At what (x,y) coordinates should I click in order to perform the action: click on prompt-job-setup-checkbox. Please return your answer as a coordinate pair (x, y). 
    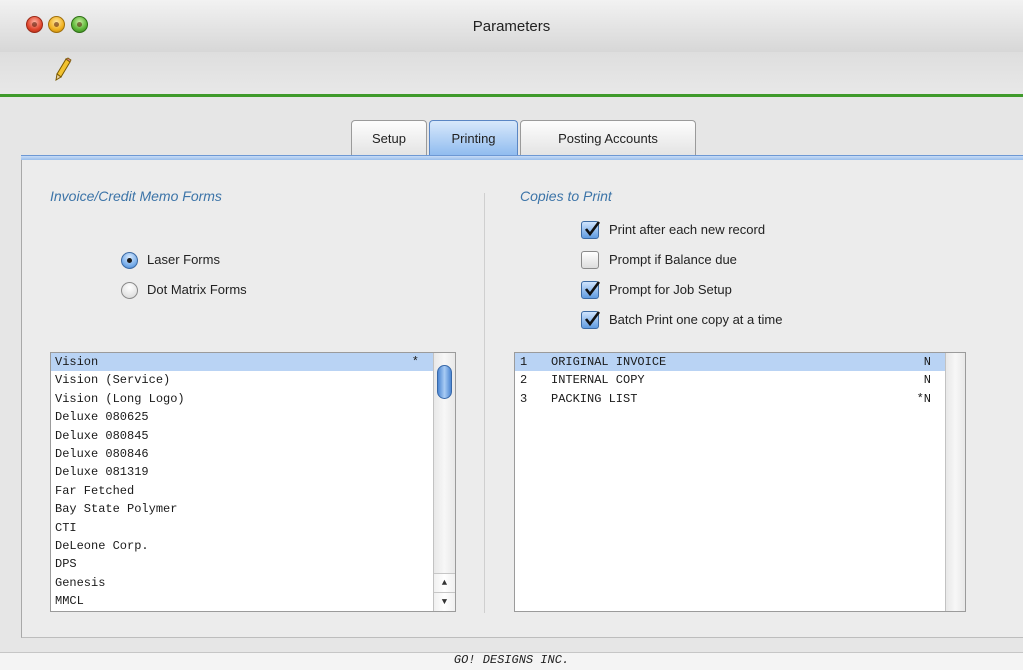
    Looking at the image, I should click on (591, 290).